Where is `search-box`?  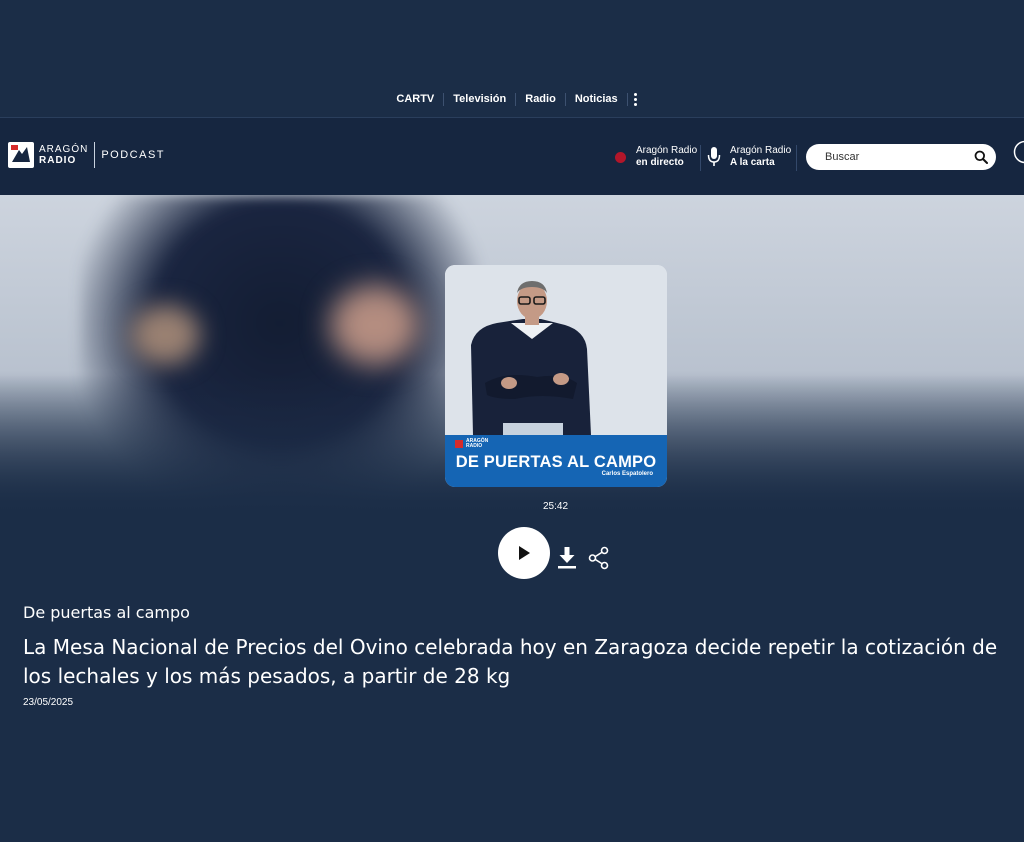
search-box is located at coordinates (901, 157).